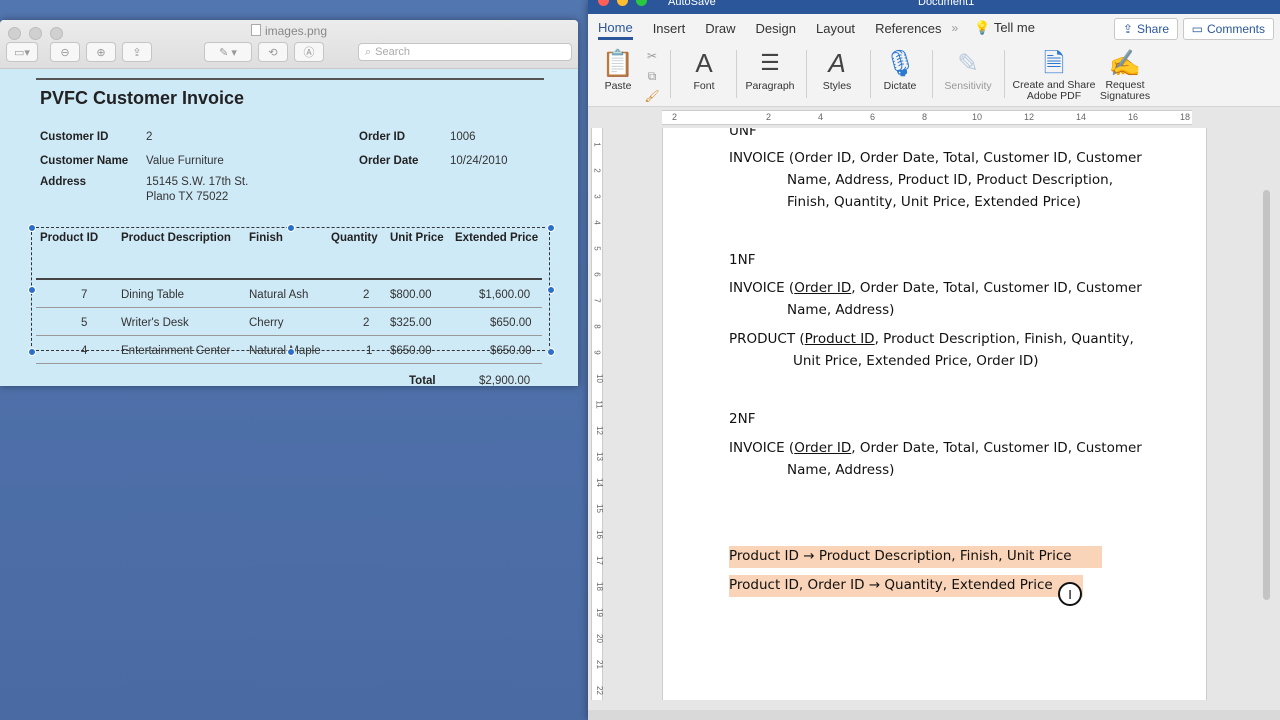 This screenshot has height=720, width=1280. I want to click on order-id-value: 1006, so click(463, 137).